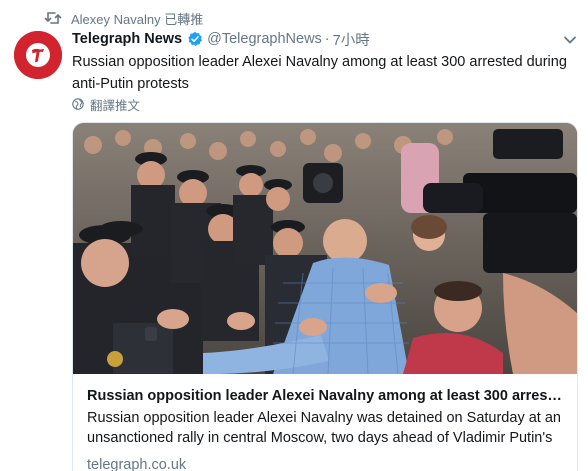 This screenshot has width=588, height=471. Describe the element at coordinates (115, 104) in the screenshot. I see `translate-label: 翻譯推文` at that location.